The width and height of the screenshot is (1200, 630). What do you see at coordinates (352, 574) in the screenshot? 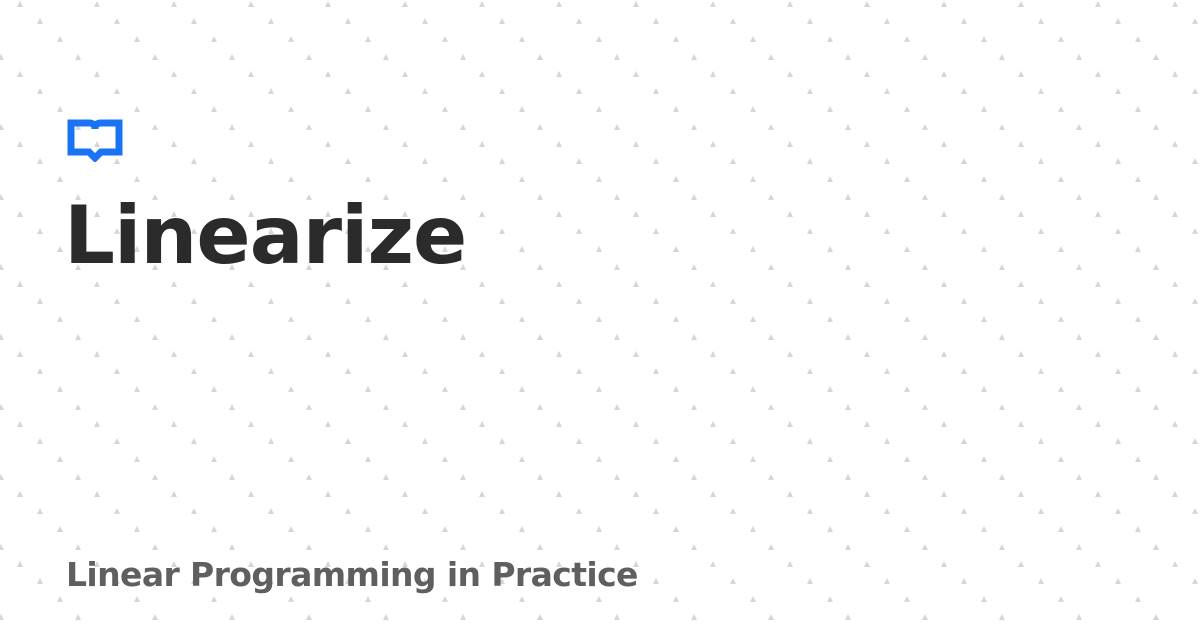
I see `page-subtitle: Linear Programming in Practice` at bounding box center [352, 574].